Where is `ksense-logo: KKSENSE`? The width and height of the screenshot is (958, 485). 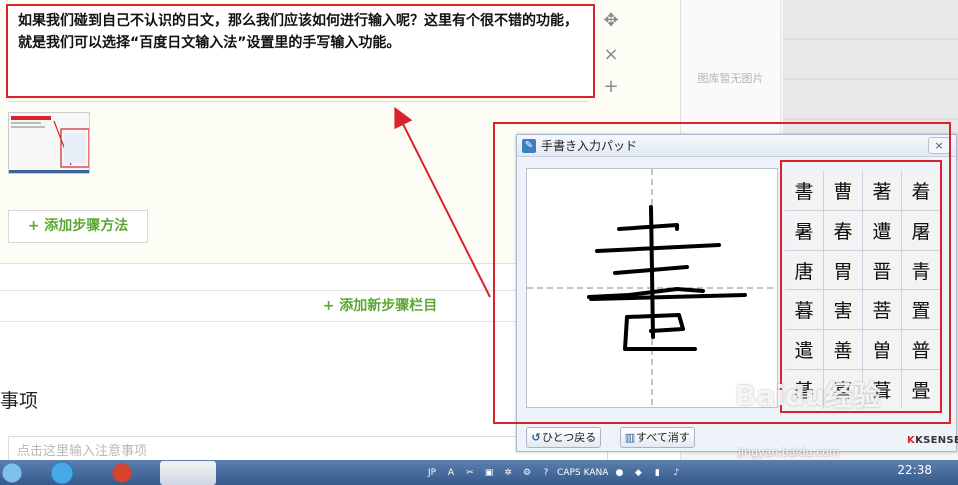
ksense-logo: KKSENSE is located at coordinates (932, 440).